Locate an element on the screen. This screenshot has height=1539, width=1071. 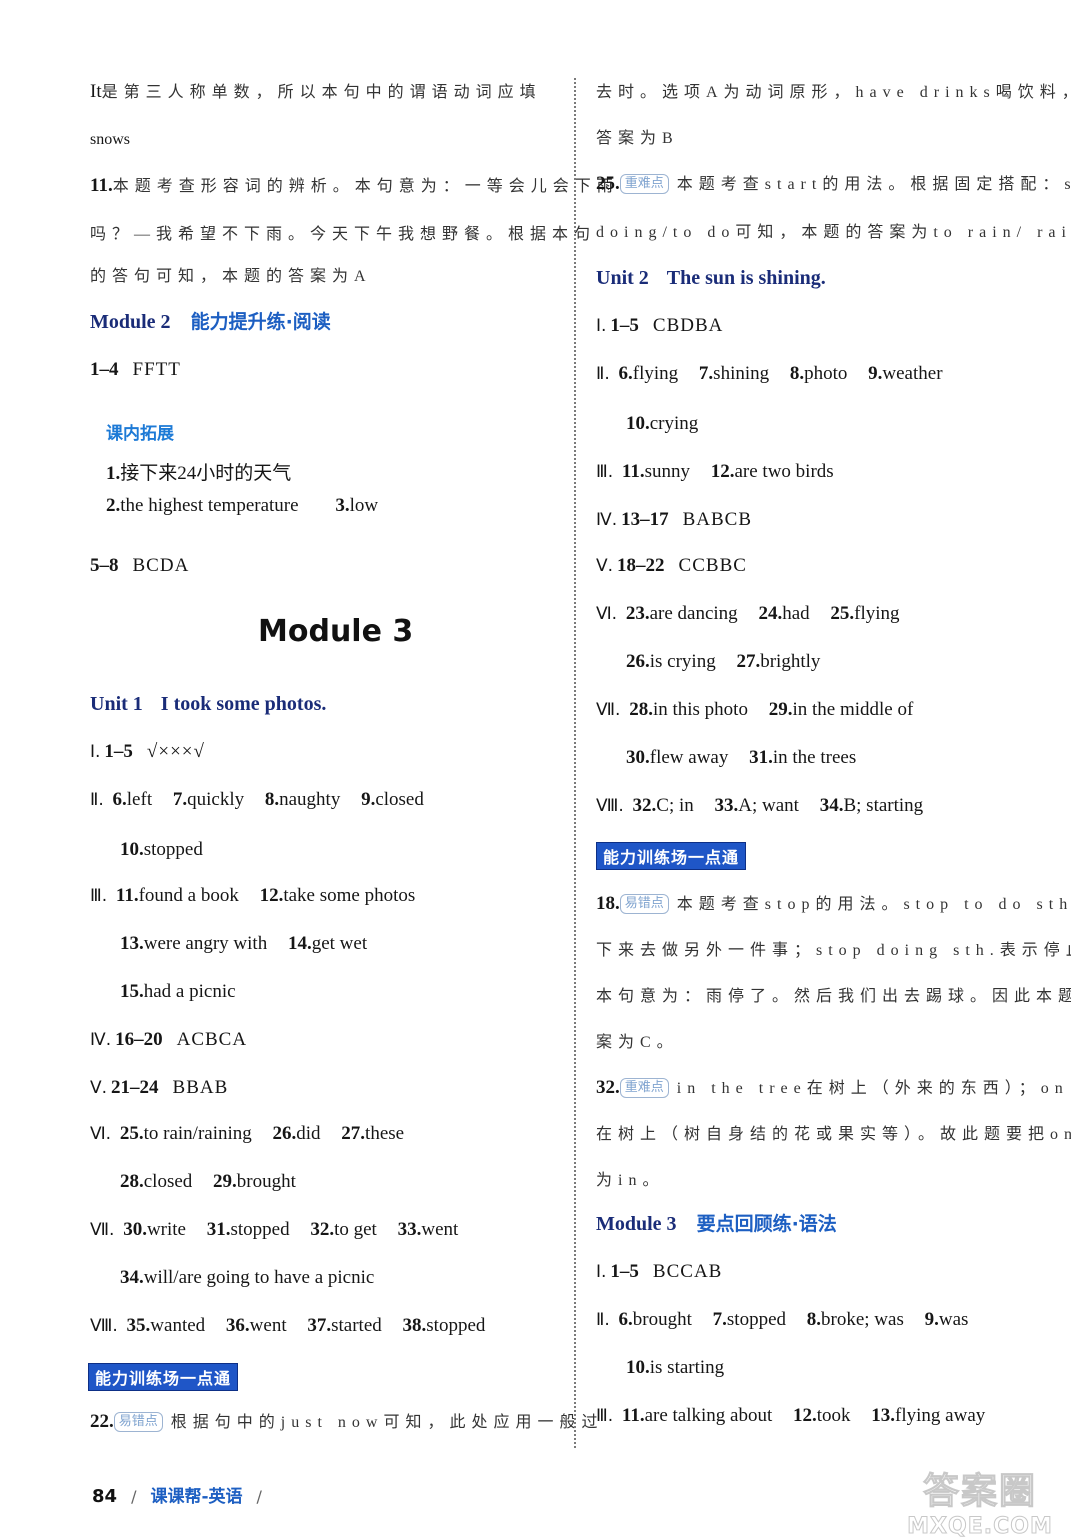
section-3-cont: 13.were angry with 14.get wet is located at coordinates (243, 944).